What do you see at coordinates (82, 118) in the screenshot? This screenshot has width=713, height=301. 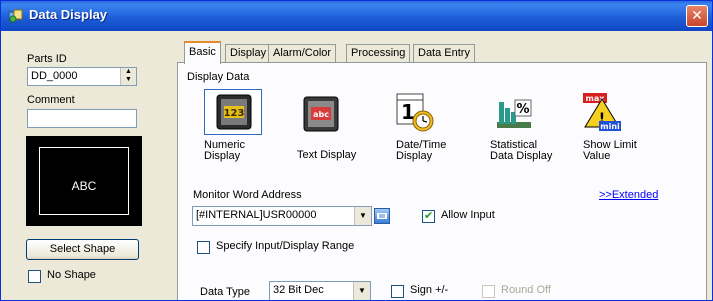 I see `comment-field` at bounding box center [82, 118].